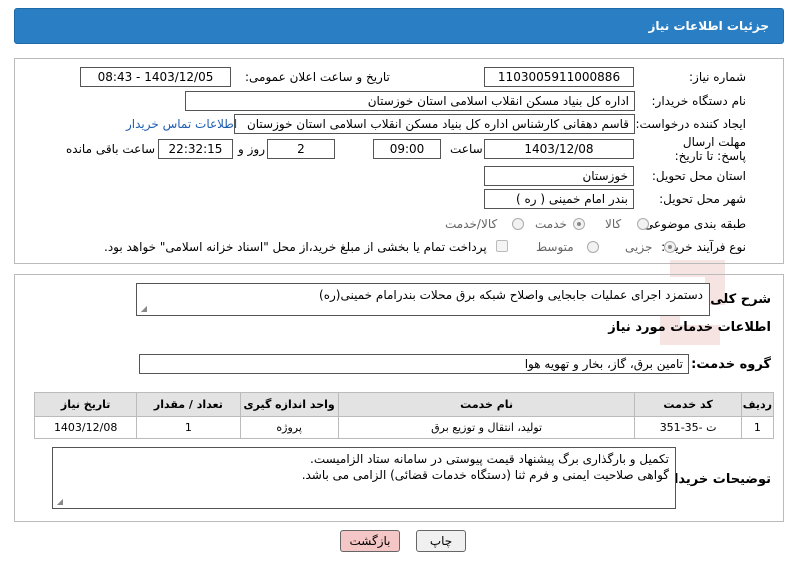 This screenshot has width=789, height=566. I want to click on deadline-label: مهلت ارسال پاسخ: تا تاریخ:, so click(710, 149).